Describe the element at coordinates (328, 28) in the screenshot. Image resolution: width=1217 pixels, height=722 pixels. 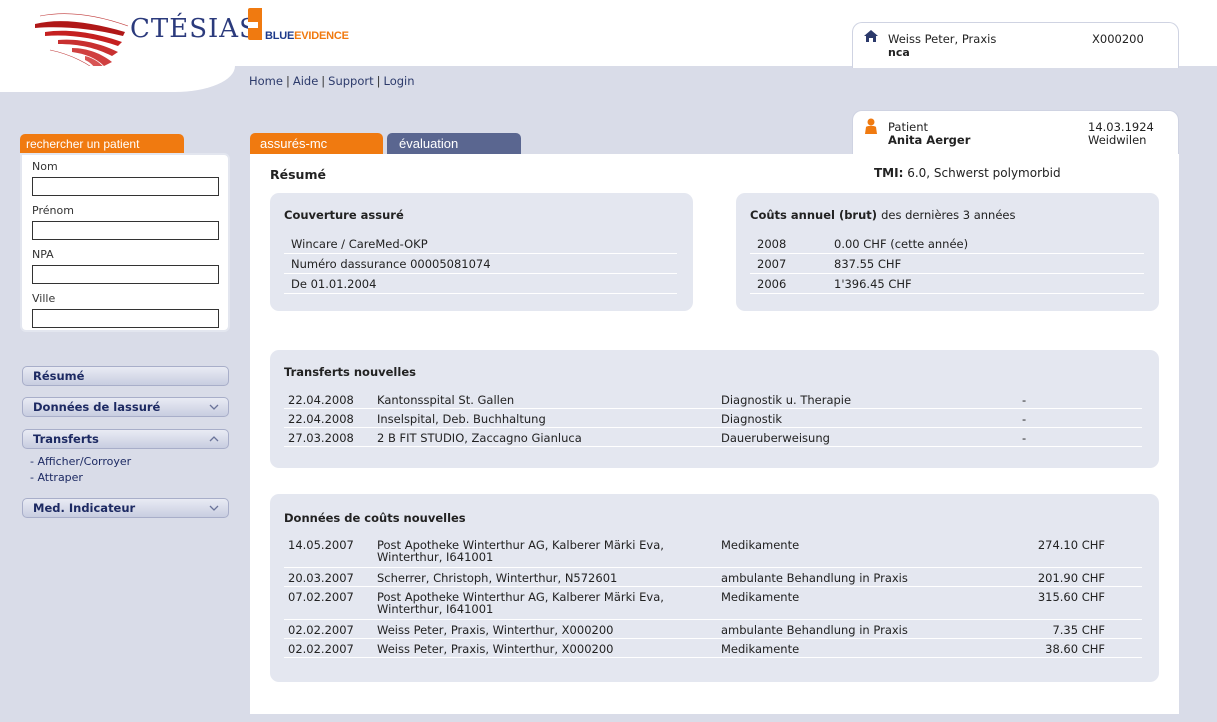
I see `blueevidence-logo: BLUEEVIDENCE` at that location.